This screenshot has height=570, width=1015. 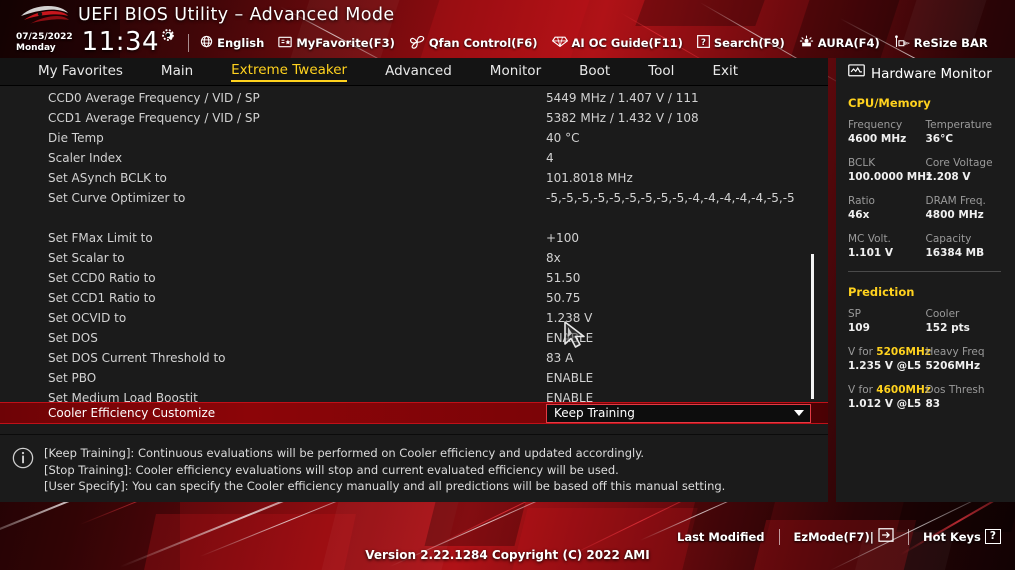 What do you see at coordinates (881, 292) in the screenshot?
I see `sidebar-section-title: Prediction` at bounding box center [881, 292].